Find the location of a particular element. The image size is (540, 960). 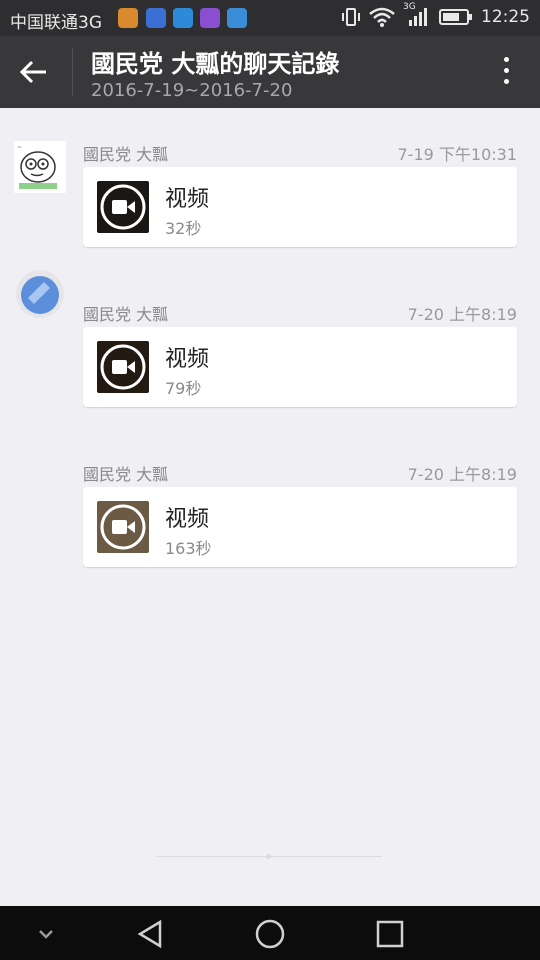

signal-icon is located at coordinates (418, 17).